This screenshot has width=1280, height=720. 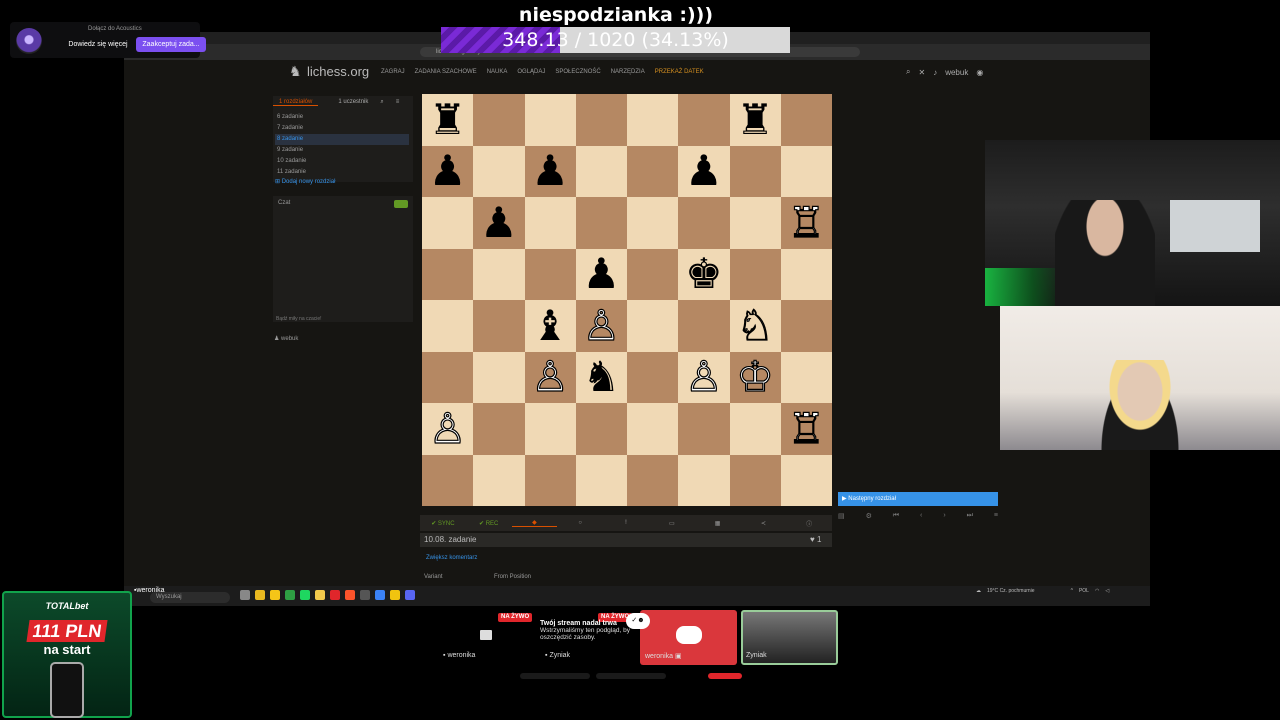 What do you see at coordinates (342, 117) in the screenshot?
I see `list-item: 6 zadanie` at bounding box center [342, 117].